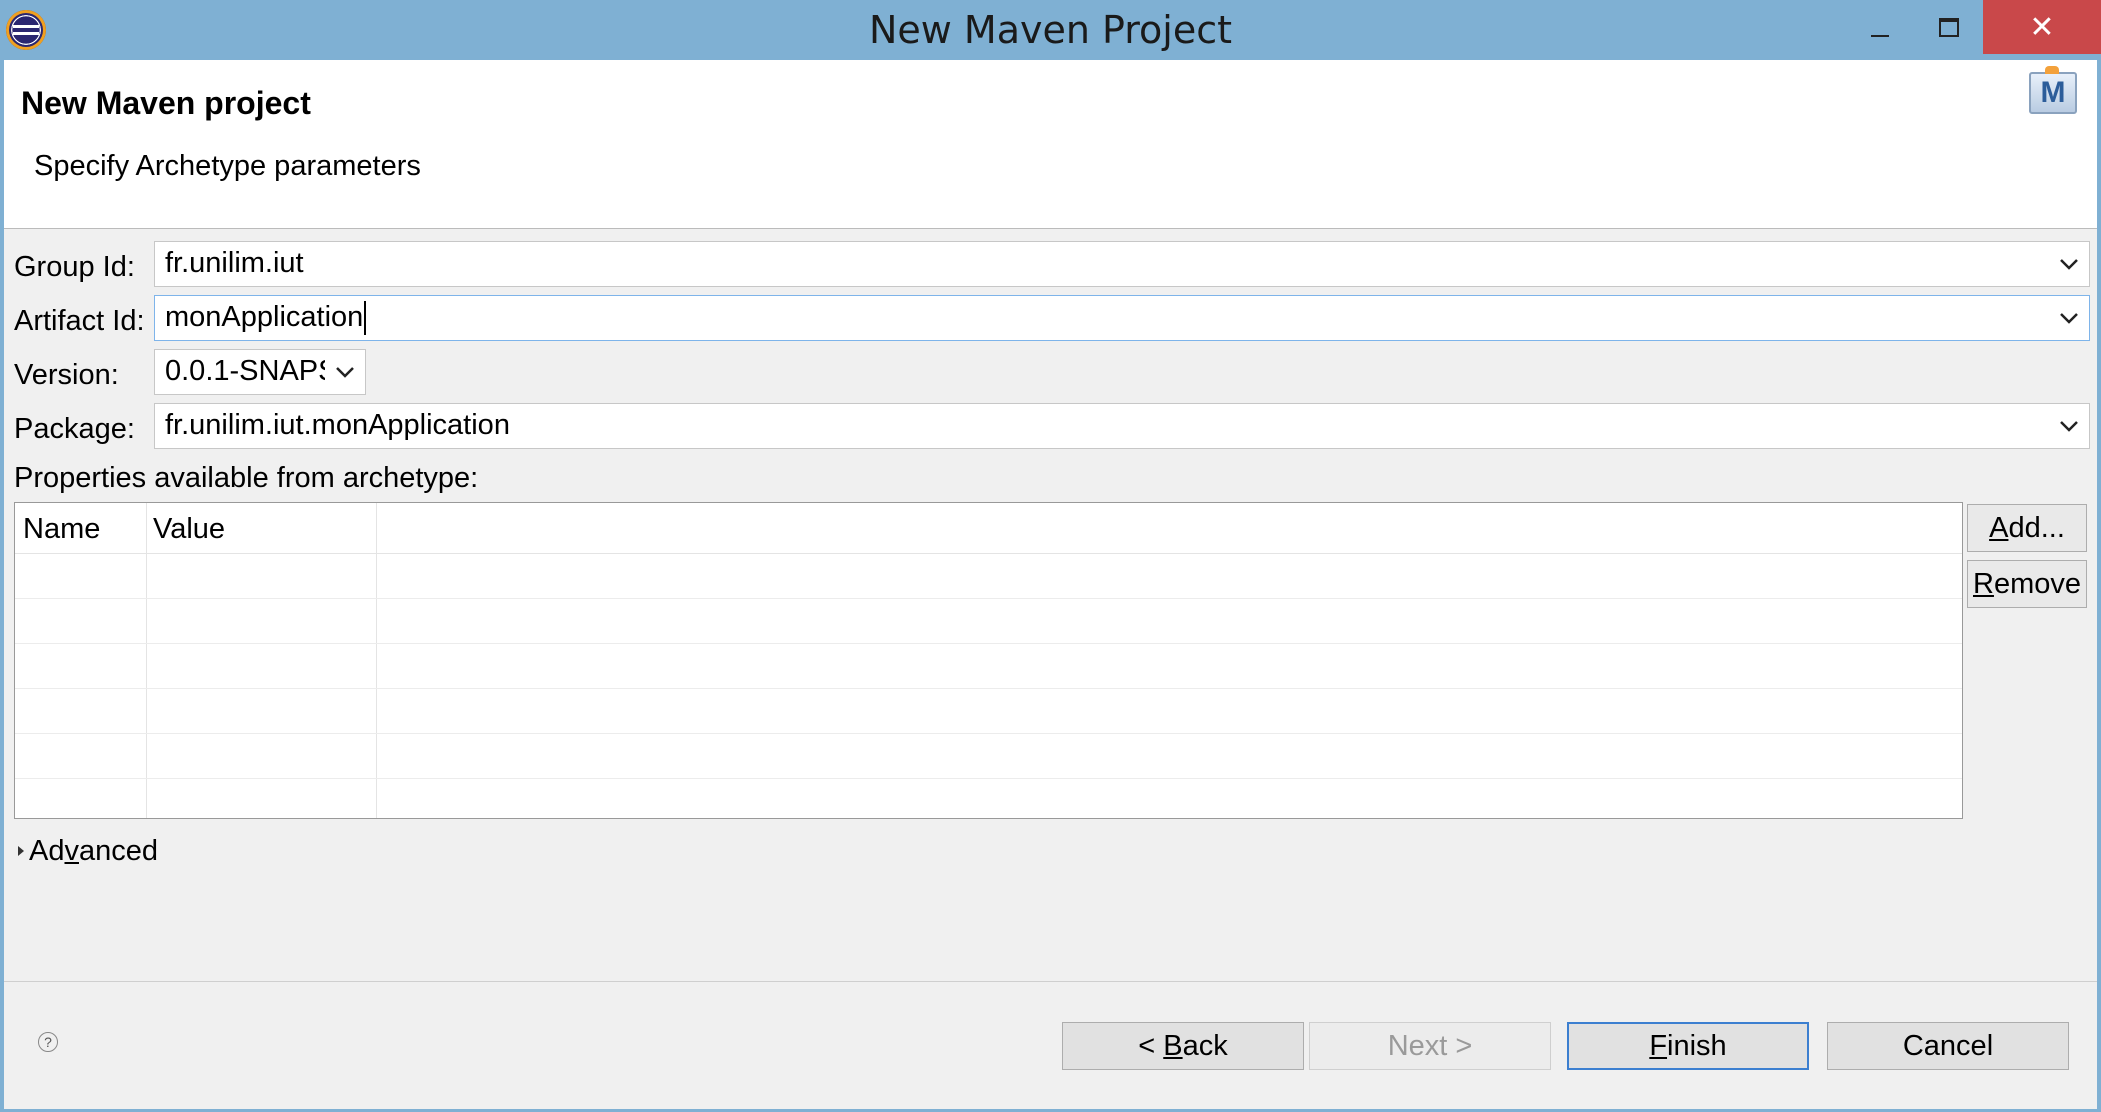 Image resolution: width=2101 pixels, height=1112 pixels. What do you see at coordinates (79, 321) in the screenshot?
I see `artifact-id-label: Artifact Id:` at bounding box center [79, 321].